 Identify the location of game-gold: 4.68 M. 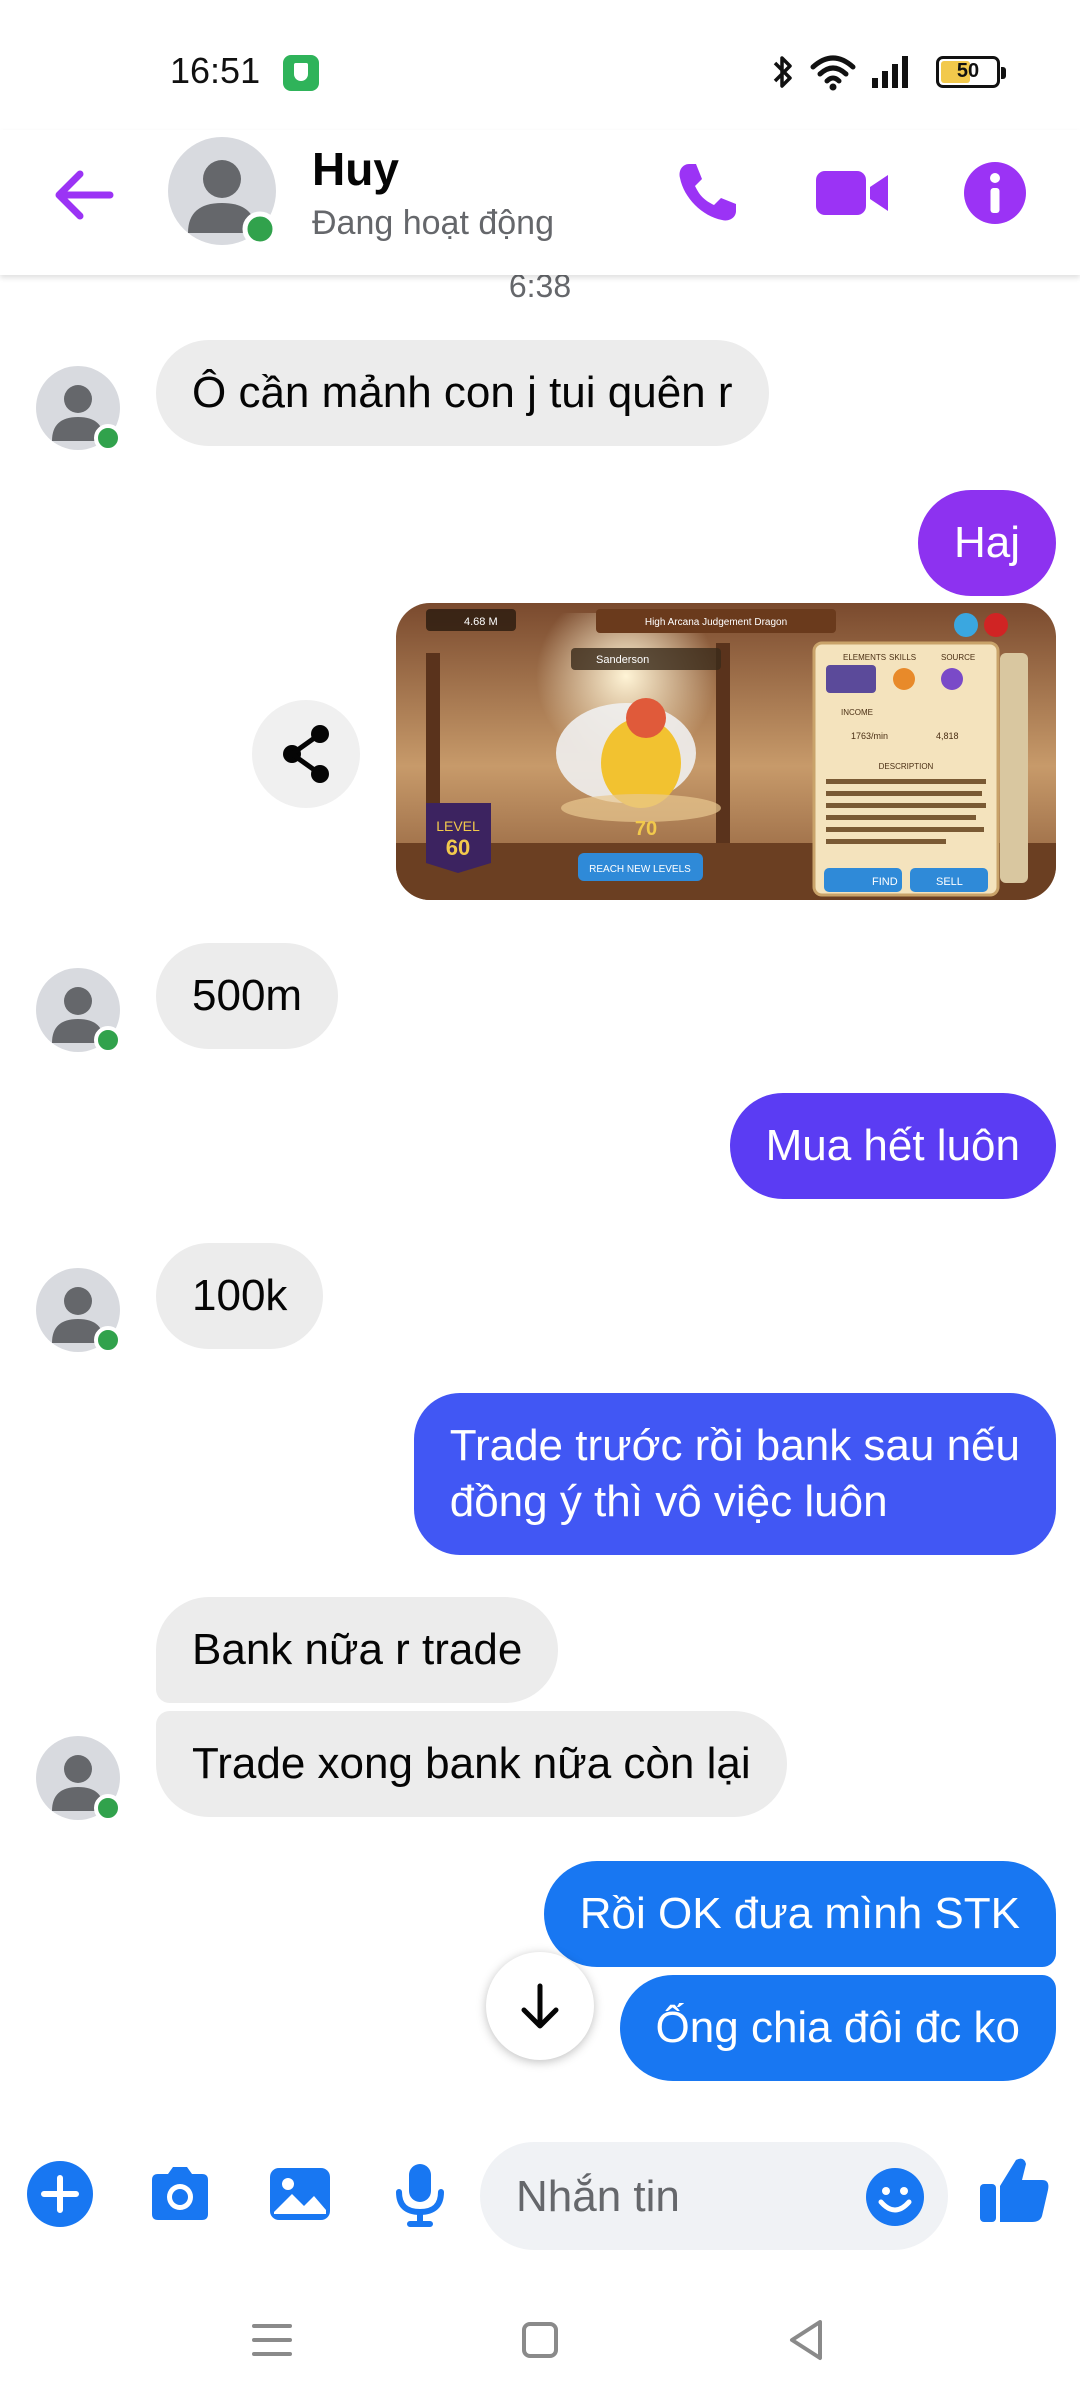
(481, 622).